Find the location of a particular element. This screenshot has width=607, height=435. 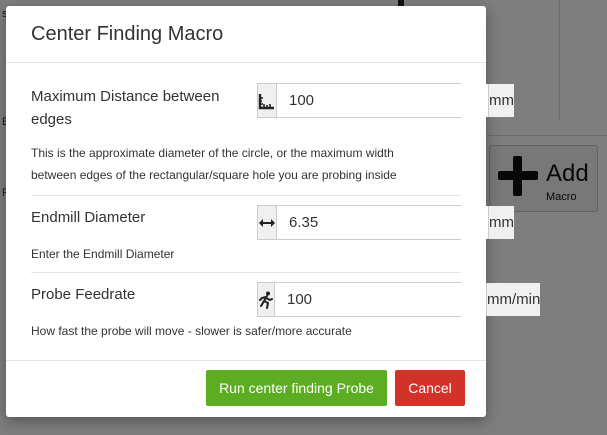

arrows-horizontal-icon is located at coordinates (267, 222).